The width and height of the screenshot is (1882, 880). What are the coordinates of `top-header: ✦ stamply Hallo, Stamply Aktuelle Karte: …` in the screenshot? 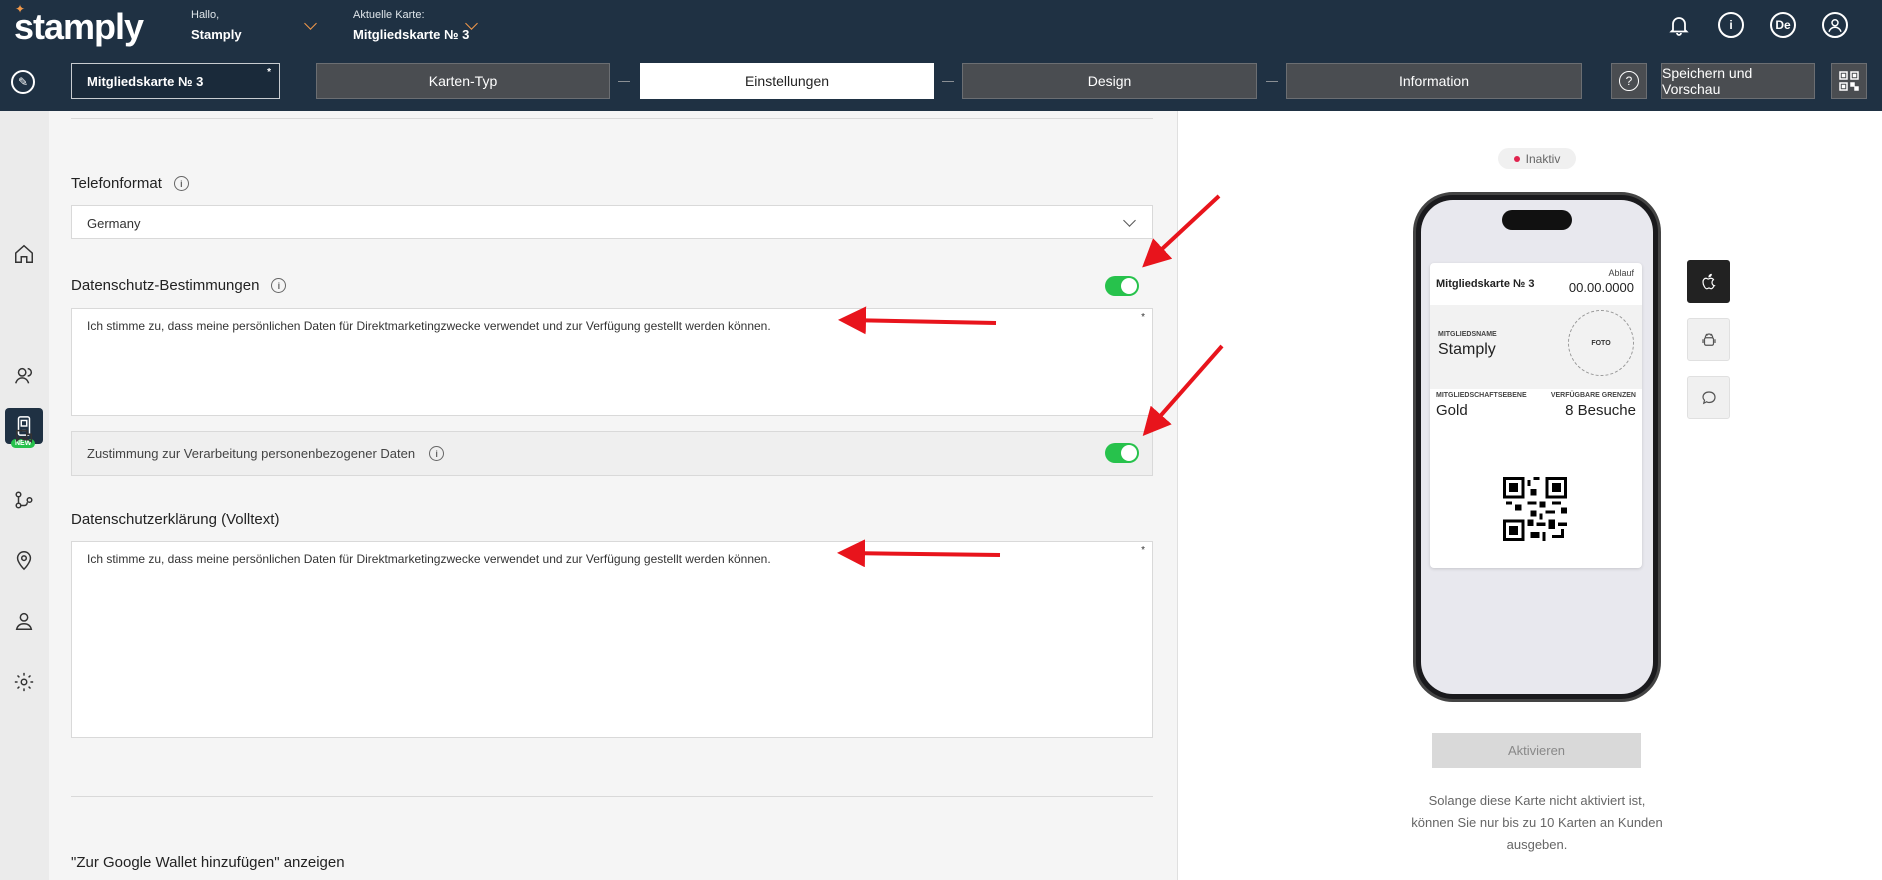 It's located at (941, 55).